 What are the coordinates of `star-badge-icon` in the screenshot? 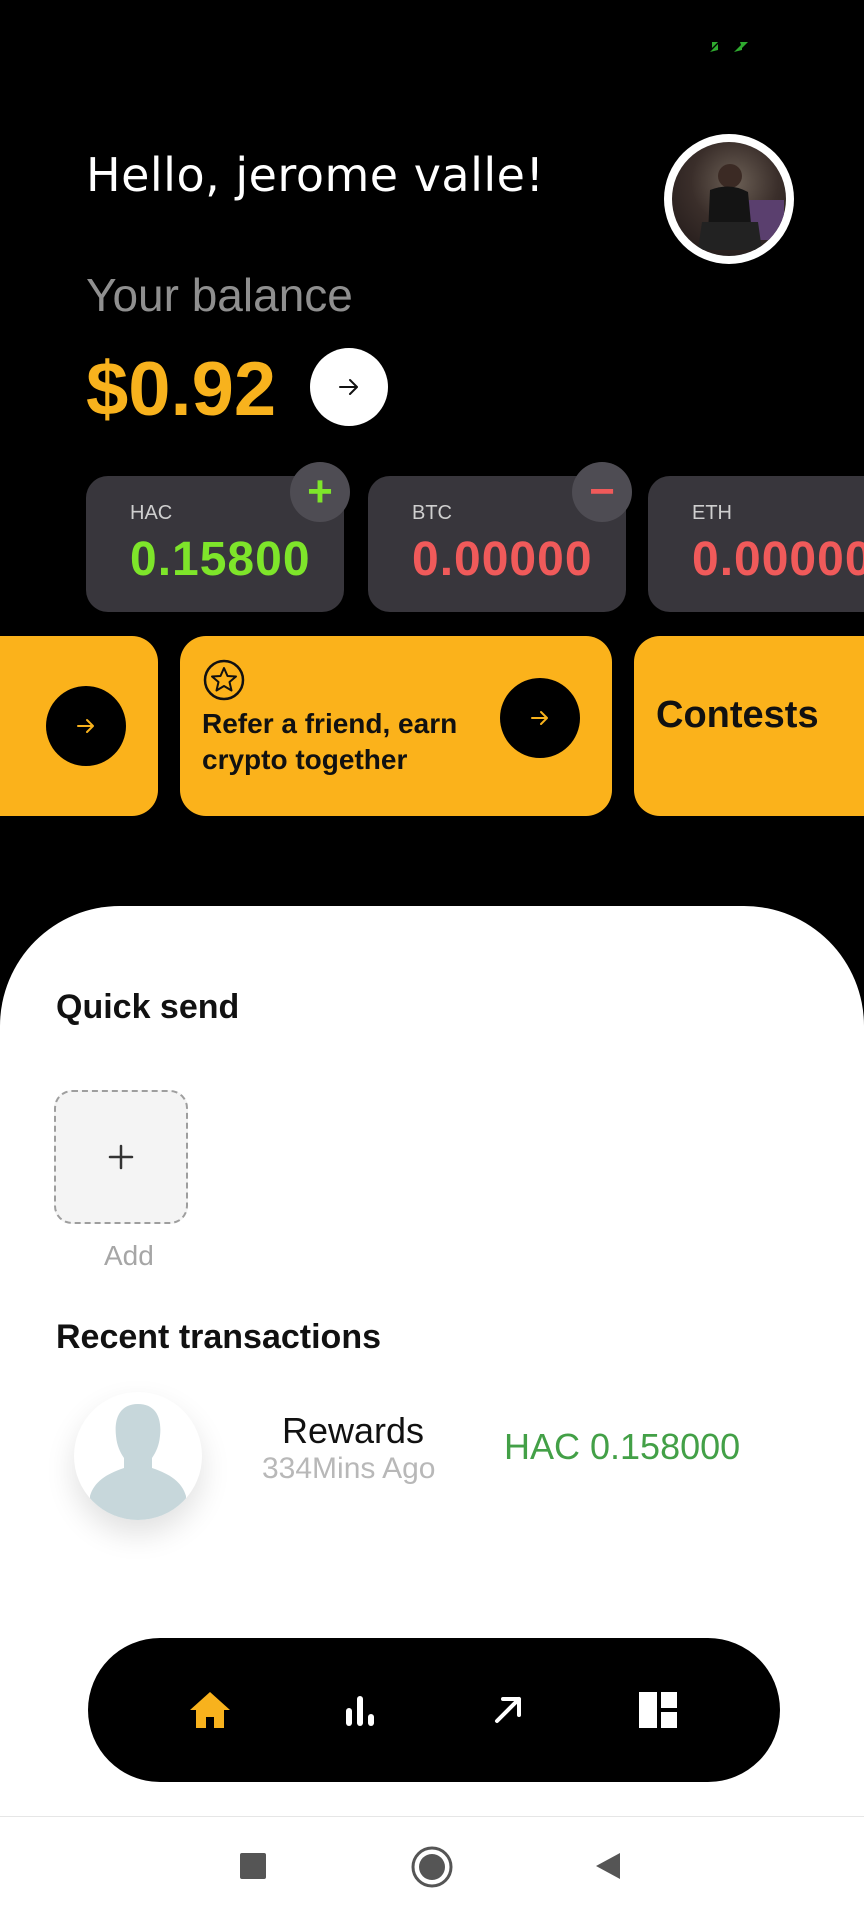 It's located at (224, 680).